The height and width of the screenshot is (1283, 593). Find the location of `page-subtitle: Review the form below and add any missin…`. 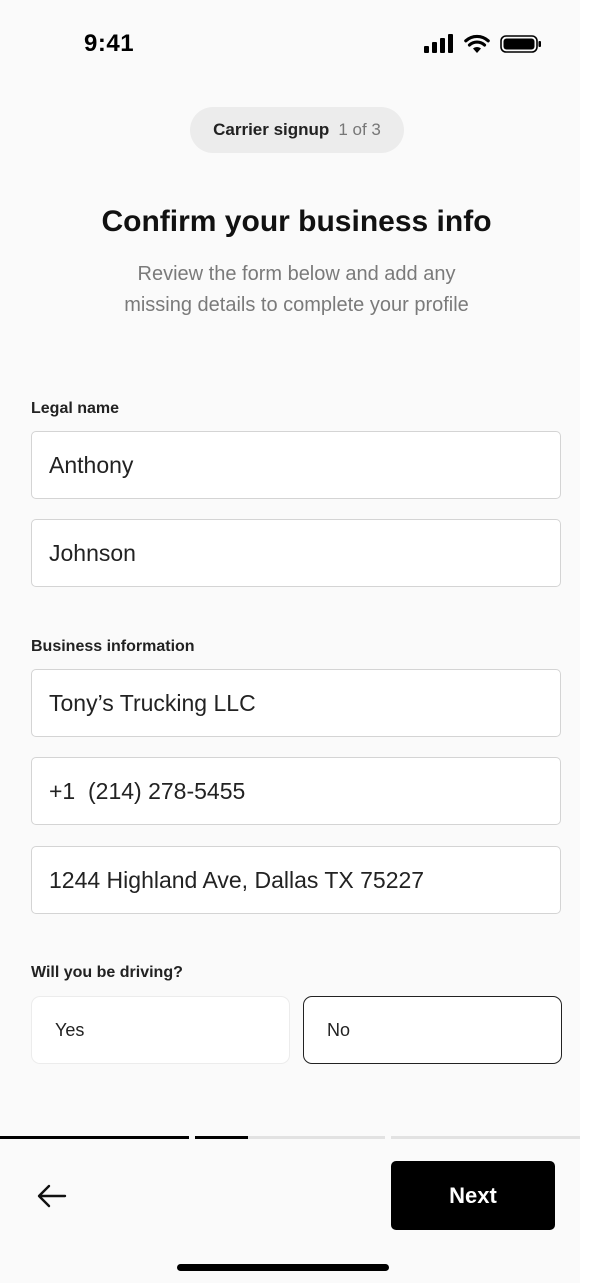

page-subtitle: Review the form below and add any missin… is located at coordinates (296, 289).